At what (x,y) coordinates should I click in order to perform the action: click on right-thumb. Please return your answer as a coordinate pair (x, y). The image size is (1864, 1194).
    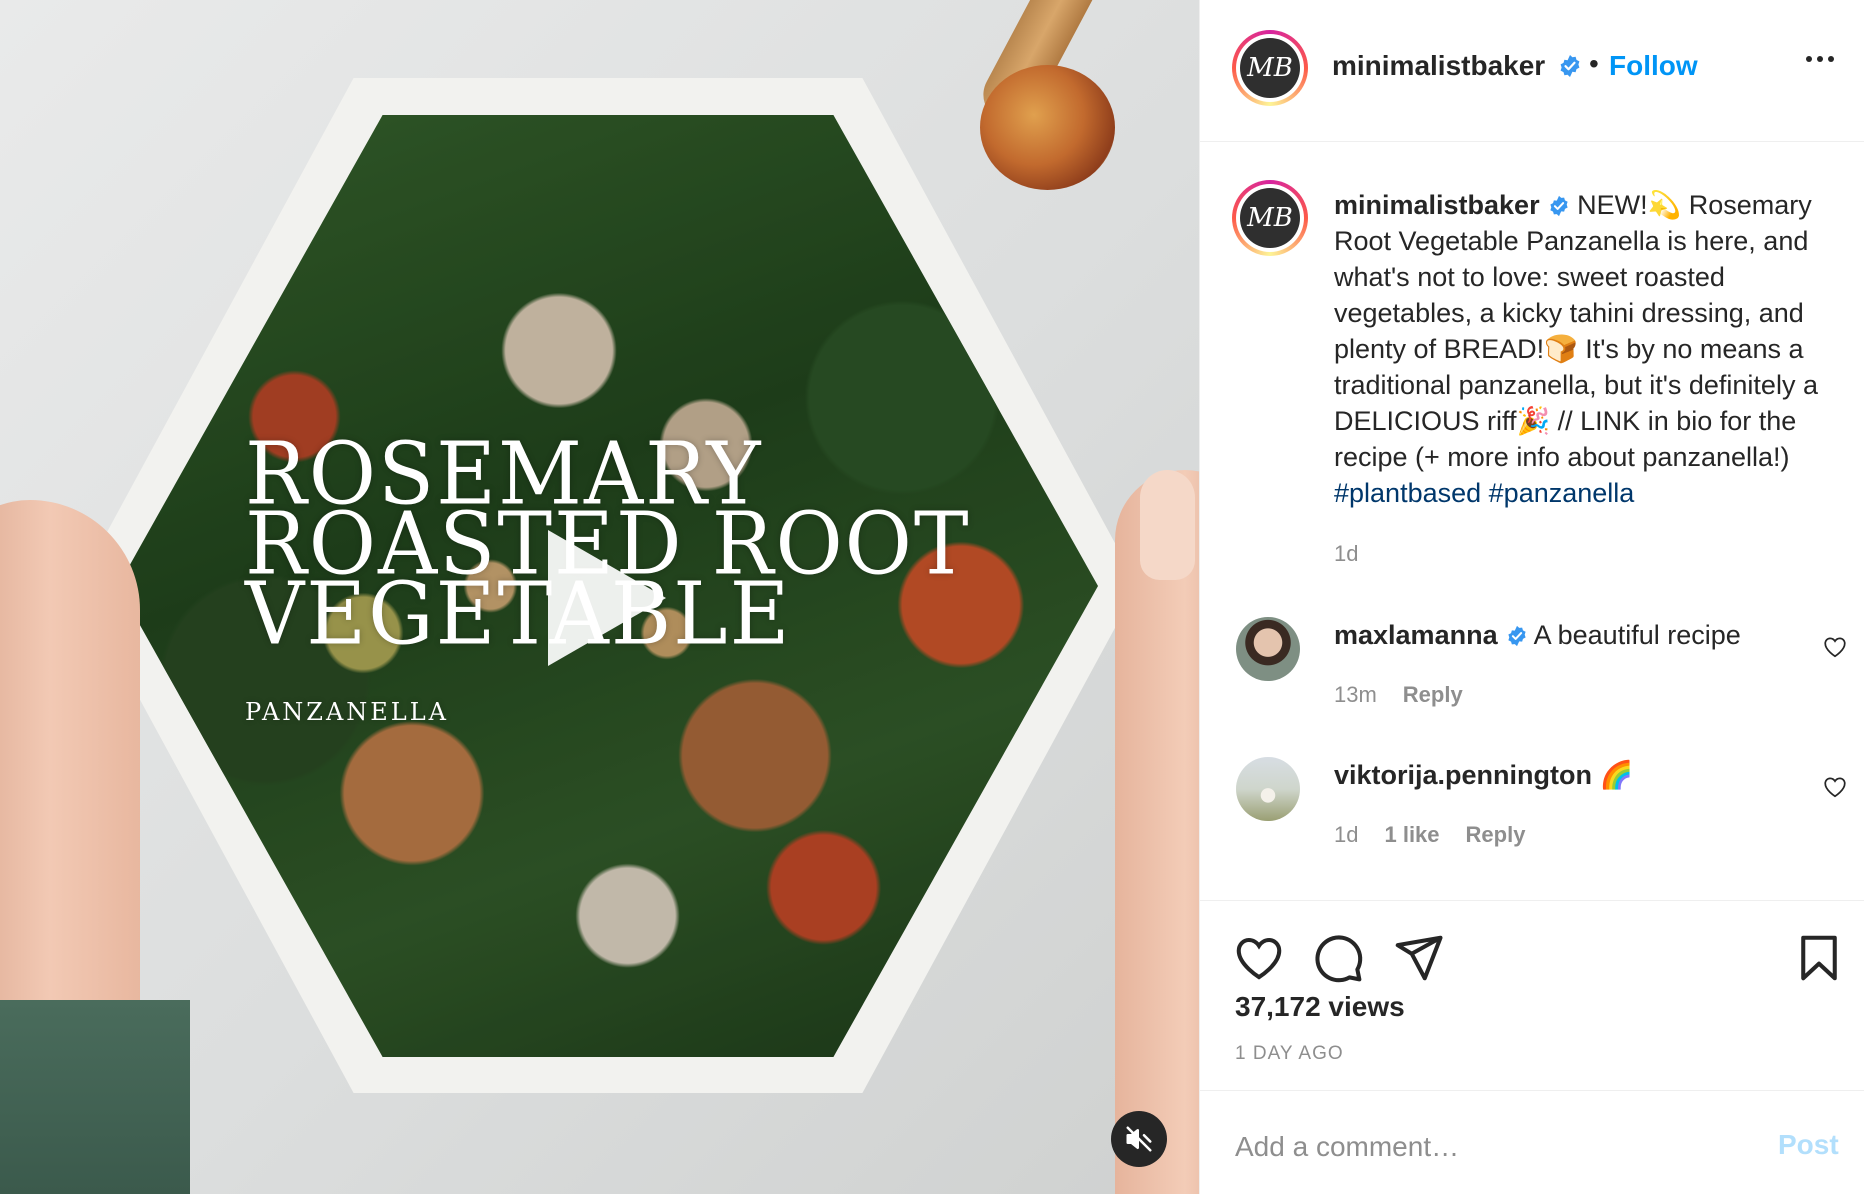
    Looking at the image, I should click on (1167, 525).